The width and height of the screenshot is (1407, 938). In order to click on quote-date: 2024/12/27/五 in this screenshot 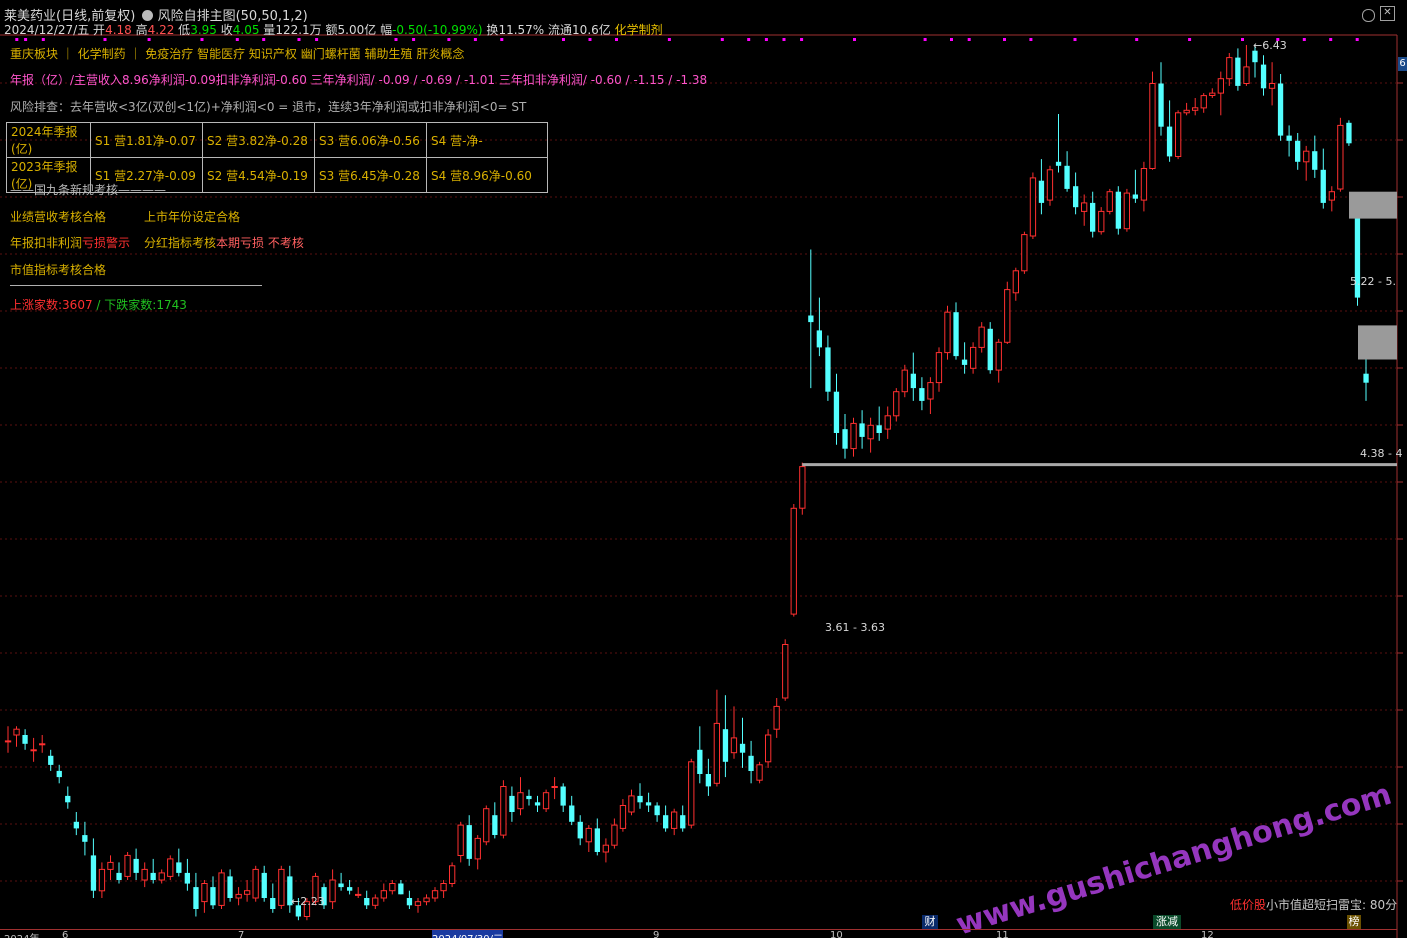, I will do `click(47, 30)`.